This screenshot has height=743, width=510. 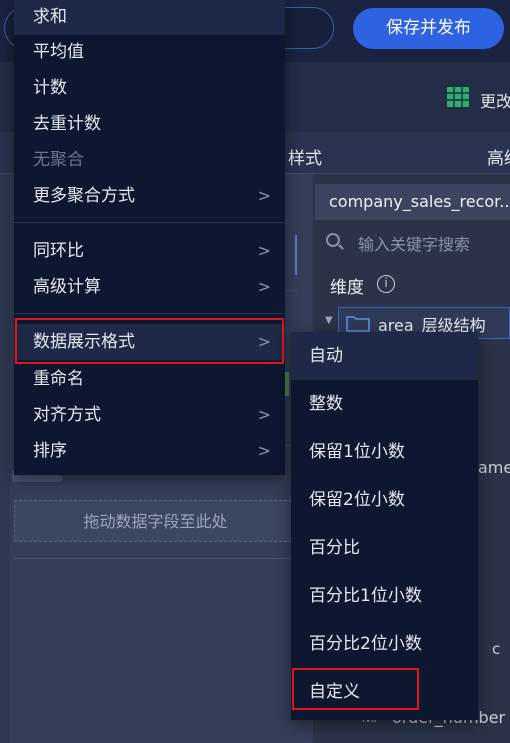 What do you see at coordinates (58, 379) in the screenshot?
I see `menu-item-label: 重命名` at bounding box center [58, 379].